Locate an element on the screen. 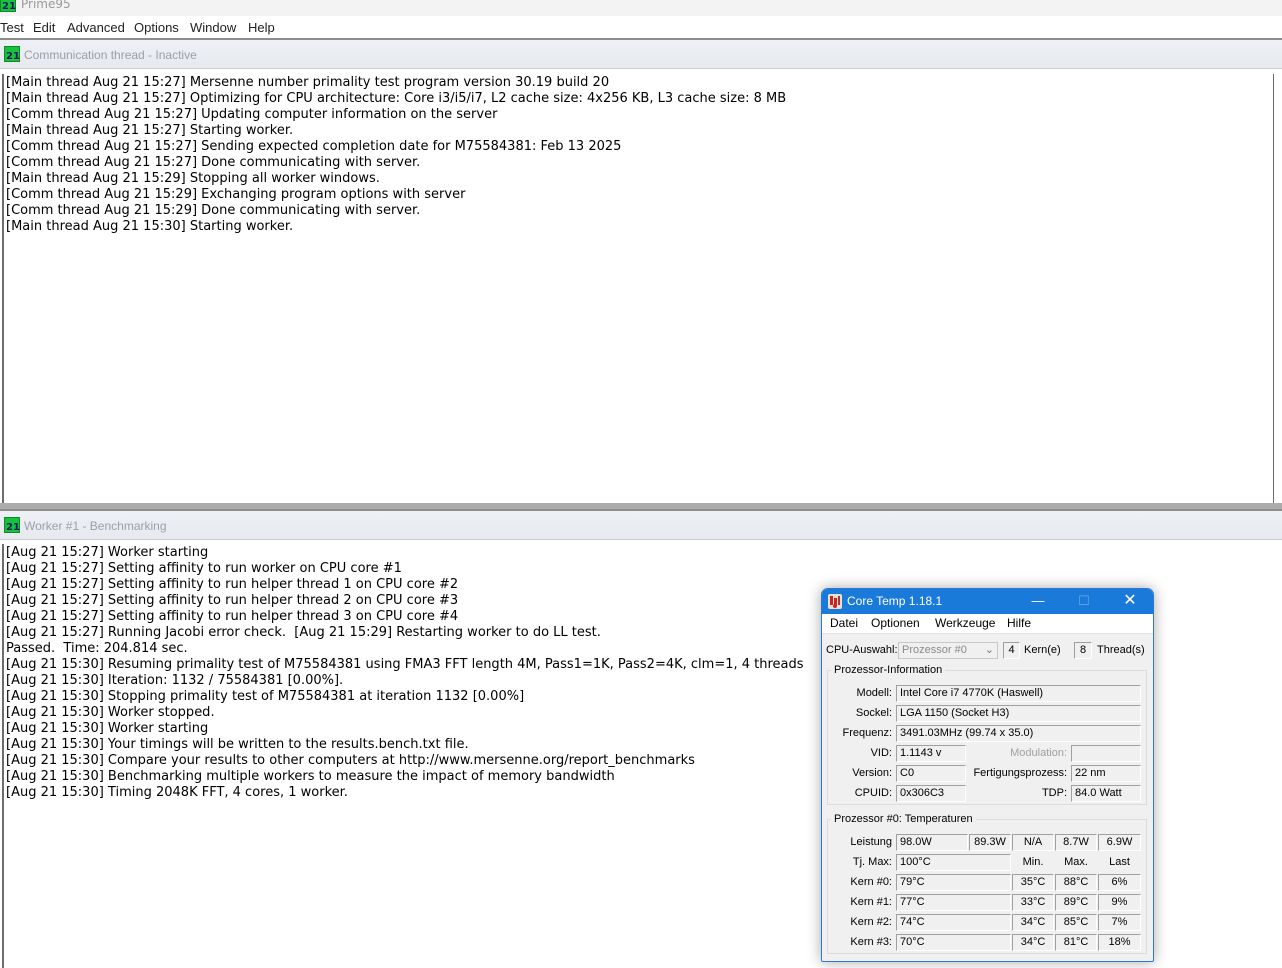 This screenshot has height=968, width=1282. ct-menu-optionen: Optionen is located at coordinates (895, 623).